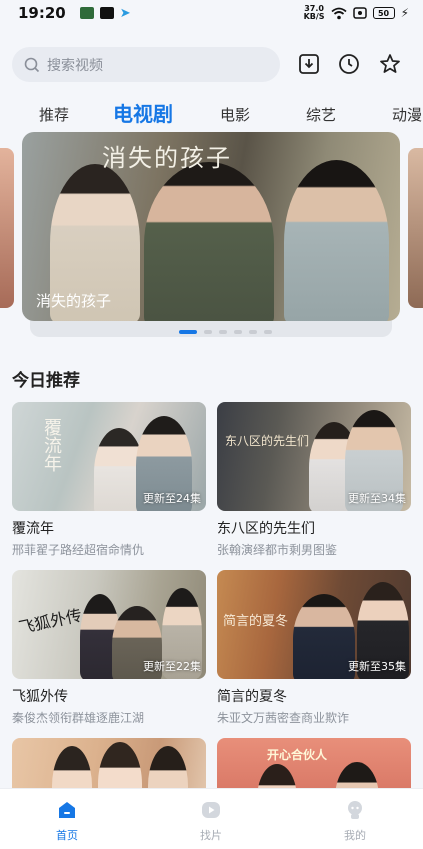 The image size is (423, 849). What do you see at coordinates (143, 112) in the screenshot?
I see `tab-tv-series: 电视剧` at bounding box center [143, 112].